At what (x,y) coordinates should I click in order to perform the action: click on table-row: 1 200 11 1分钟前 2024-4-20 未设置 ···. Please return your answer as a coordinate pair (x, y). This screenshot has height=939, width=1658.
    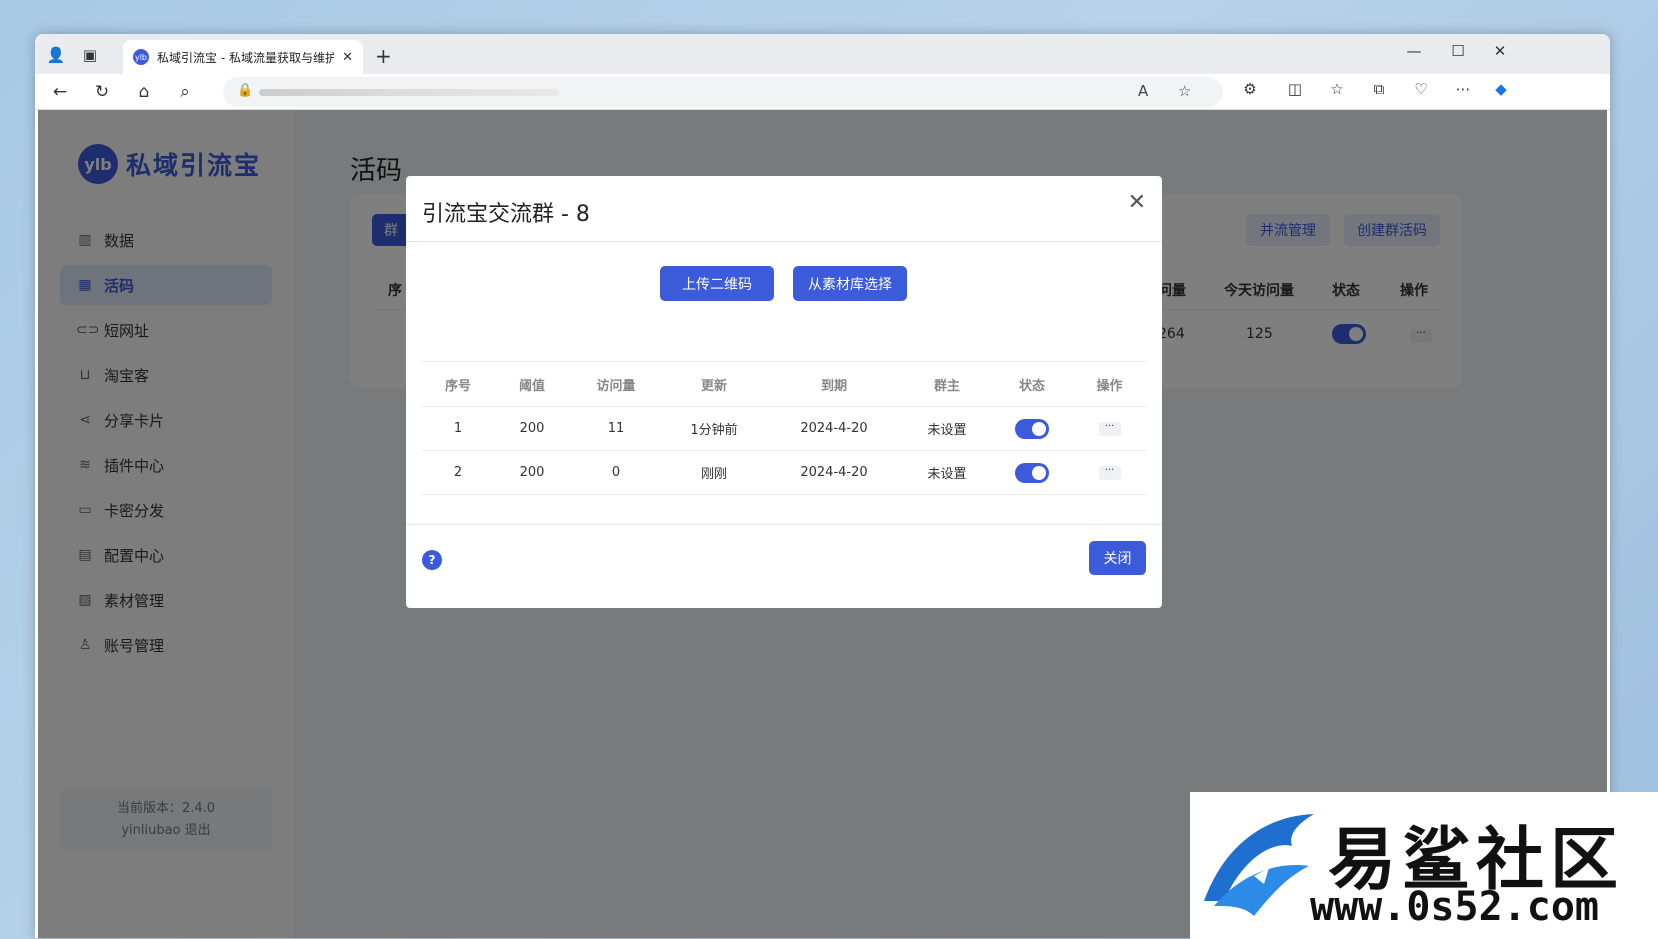
    Looking at the image, I should click on (784, 429).